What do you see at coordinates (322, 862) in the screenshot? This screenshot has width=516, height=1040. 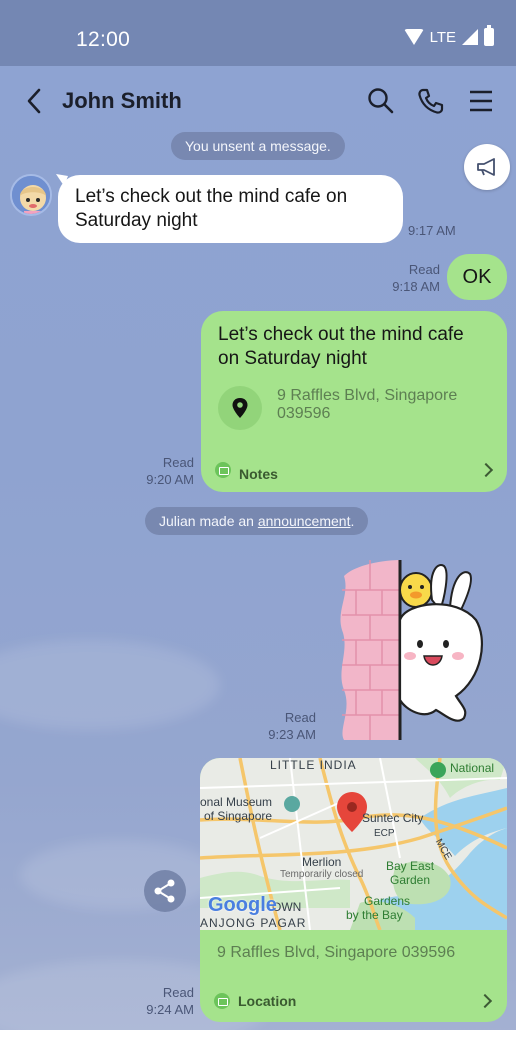 I see `map-label: Merlion` at bounding box center [322, 862].